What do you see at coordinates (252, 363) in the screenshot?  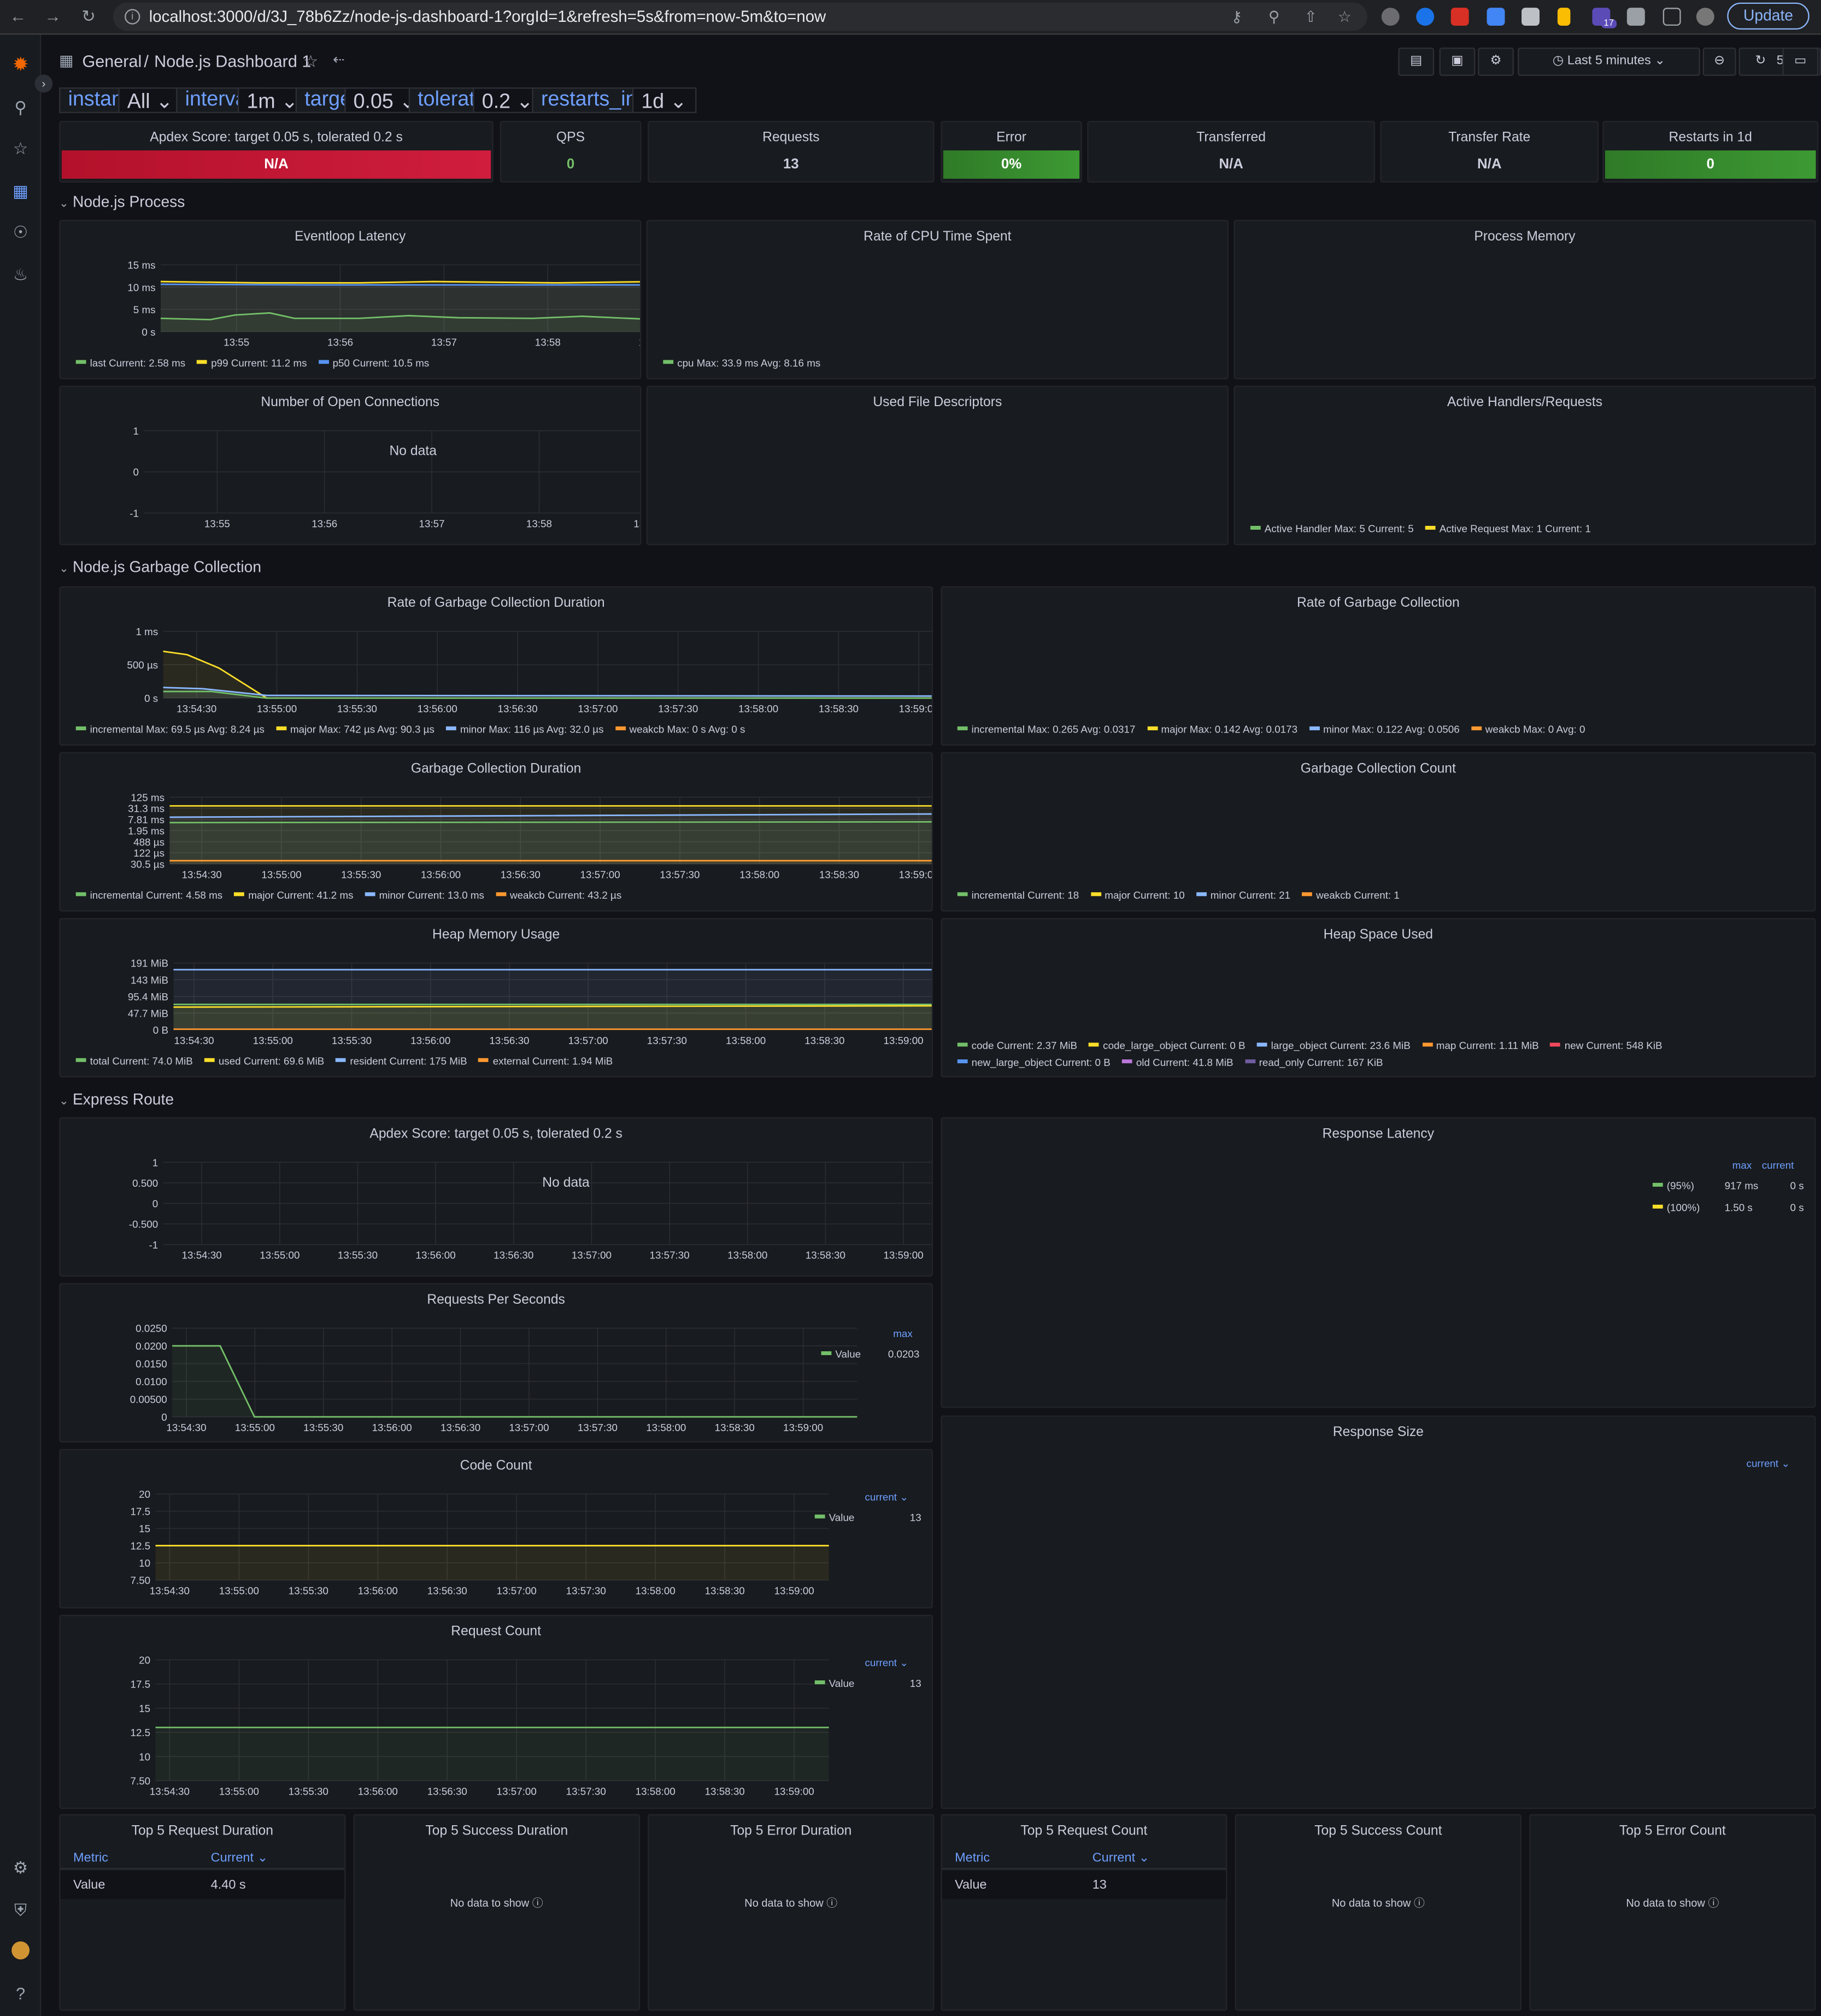 I see `legend-item: p99 Current: 11.2 ms` at bounding box center [252, 363].